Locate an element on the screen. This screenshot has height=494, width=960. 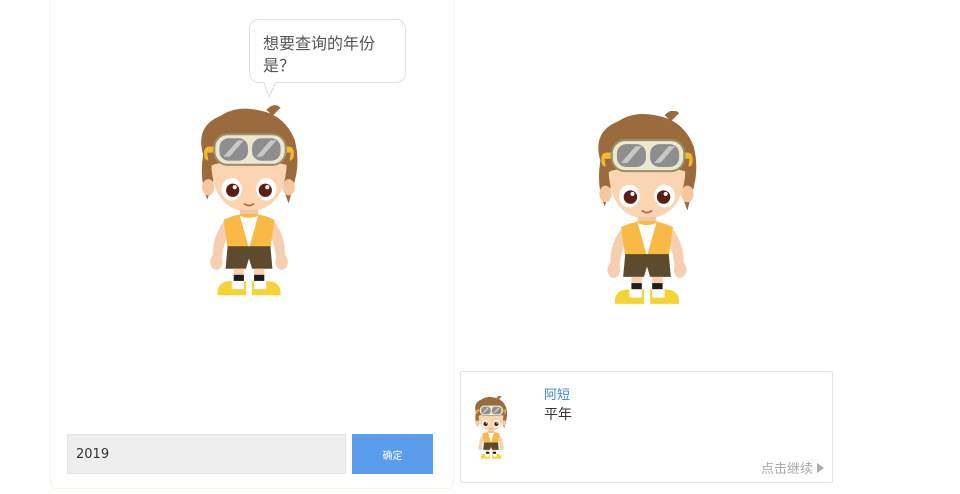
confirm-button: 确定 is located at coordinates (392, 454).